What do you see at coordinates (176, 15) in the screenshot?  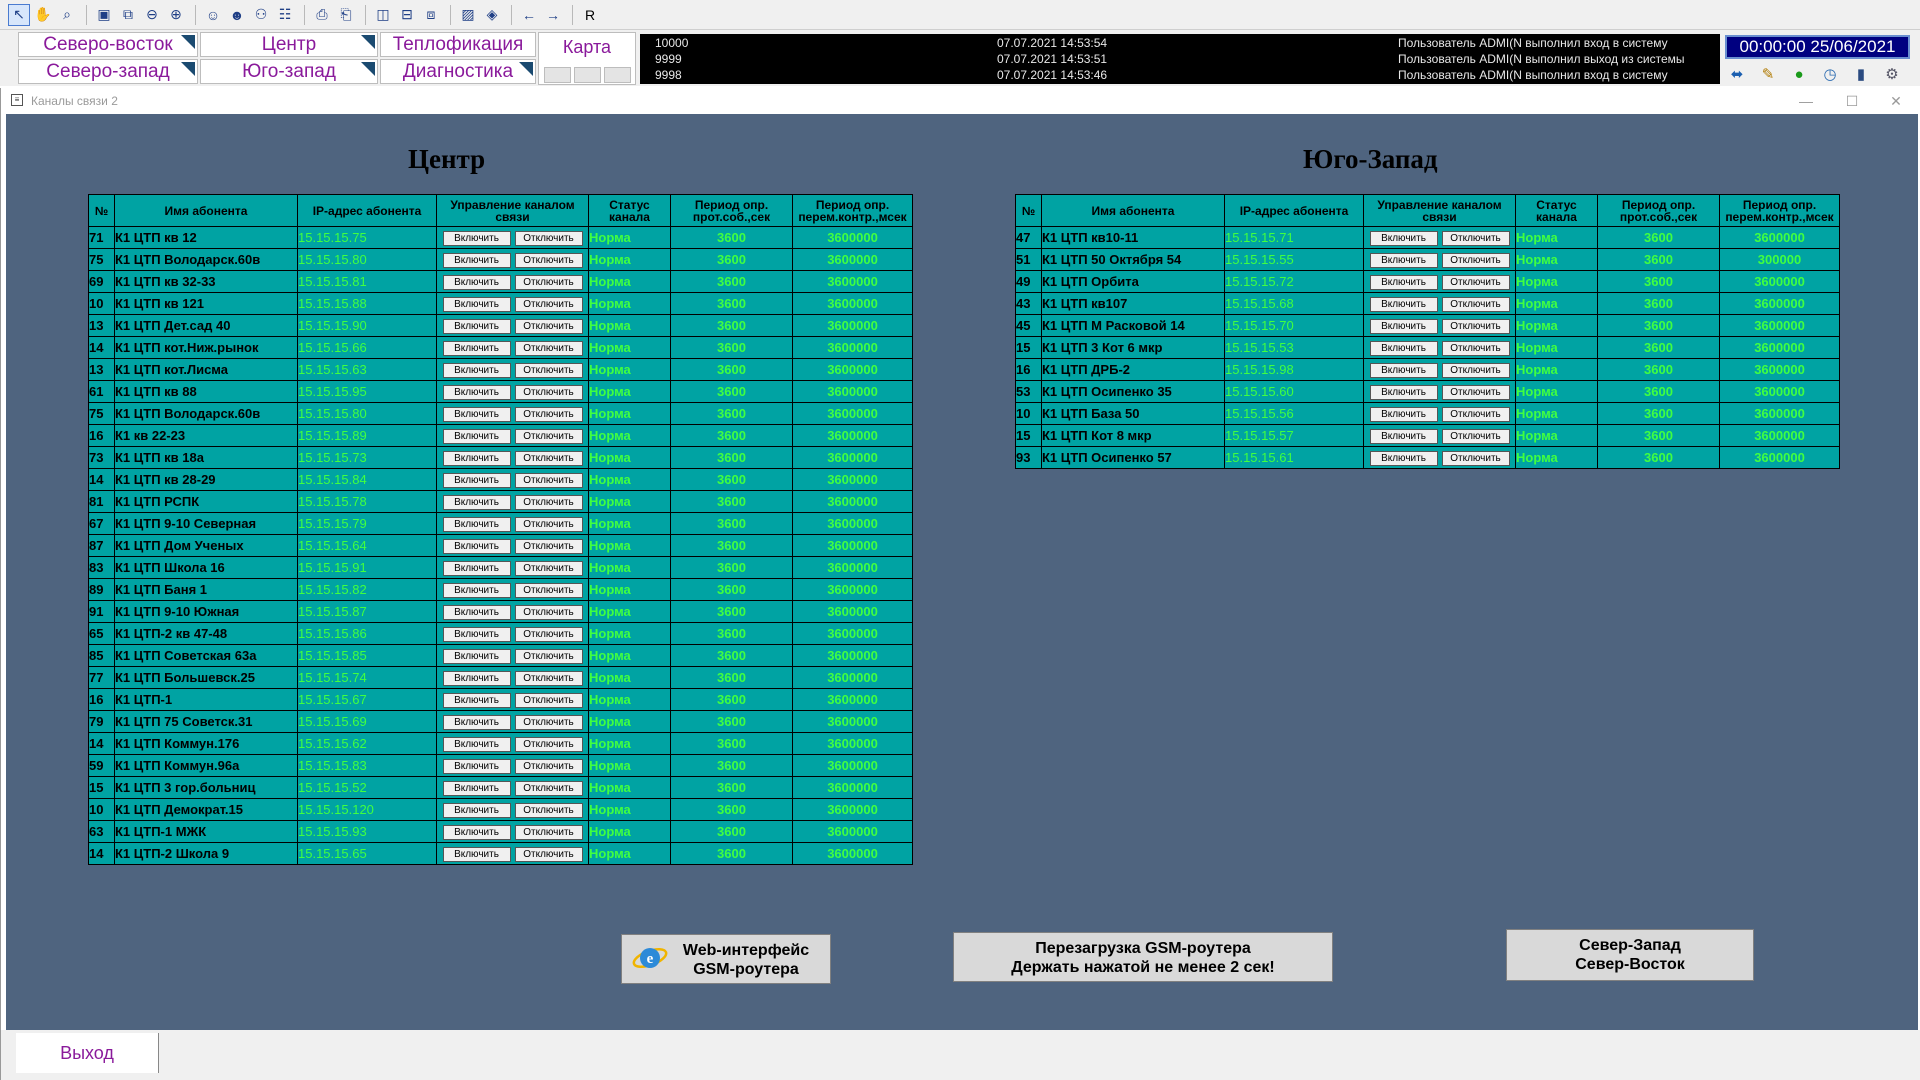 I see `zoom-in-icon: ⊕` at bounding box center [176, 15].